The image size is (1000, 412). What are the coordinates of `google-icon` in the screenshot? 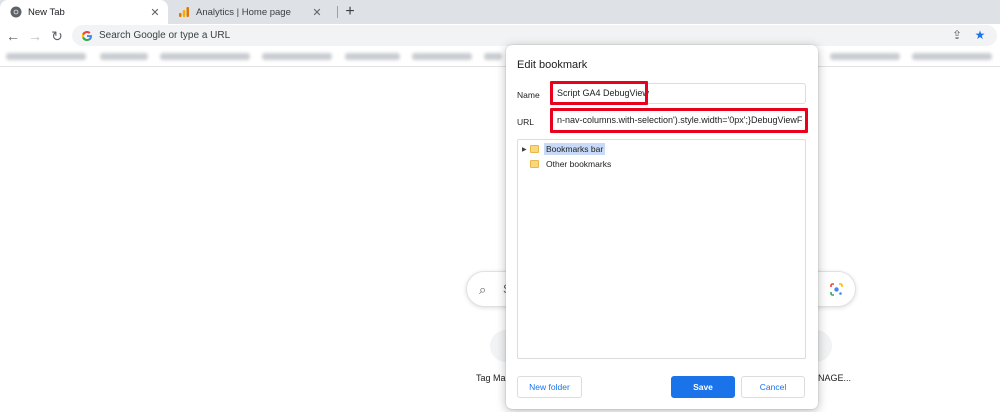 It's located at (86, 35).